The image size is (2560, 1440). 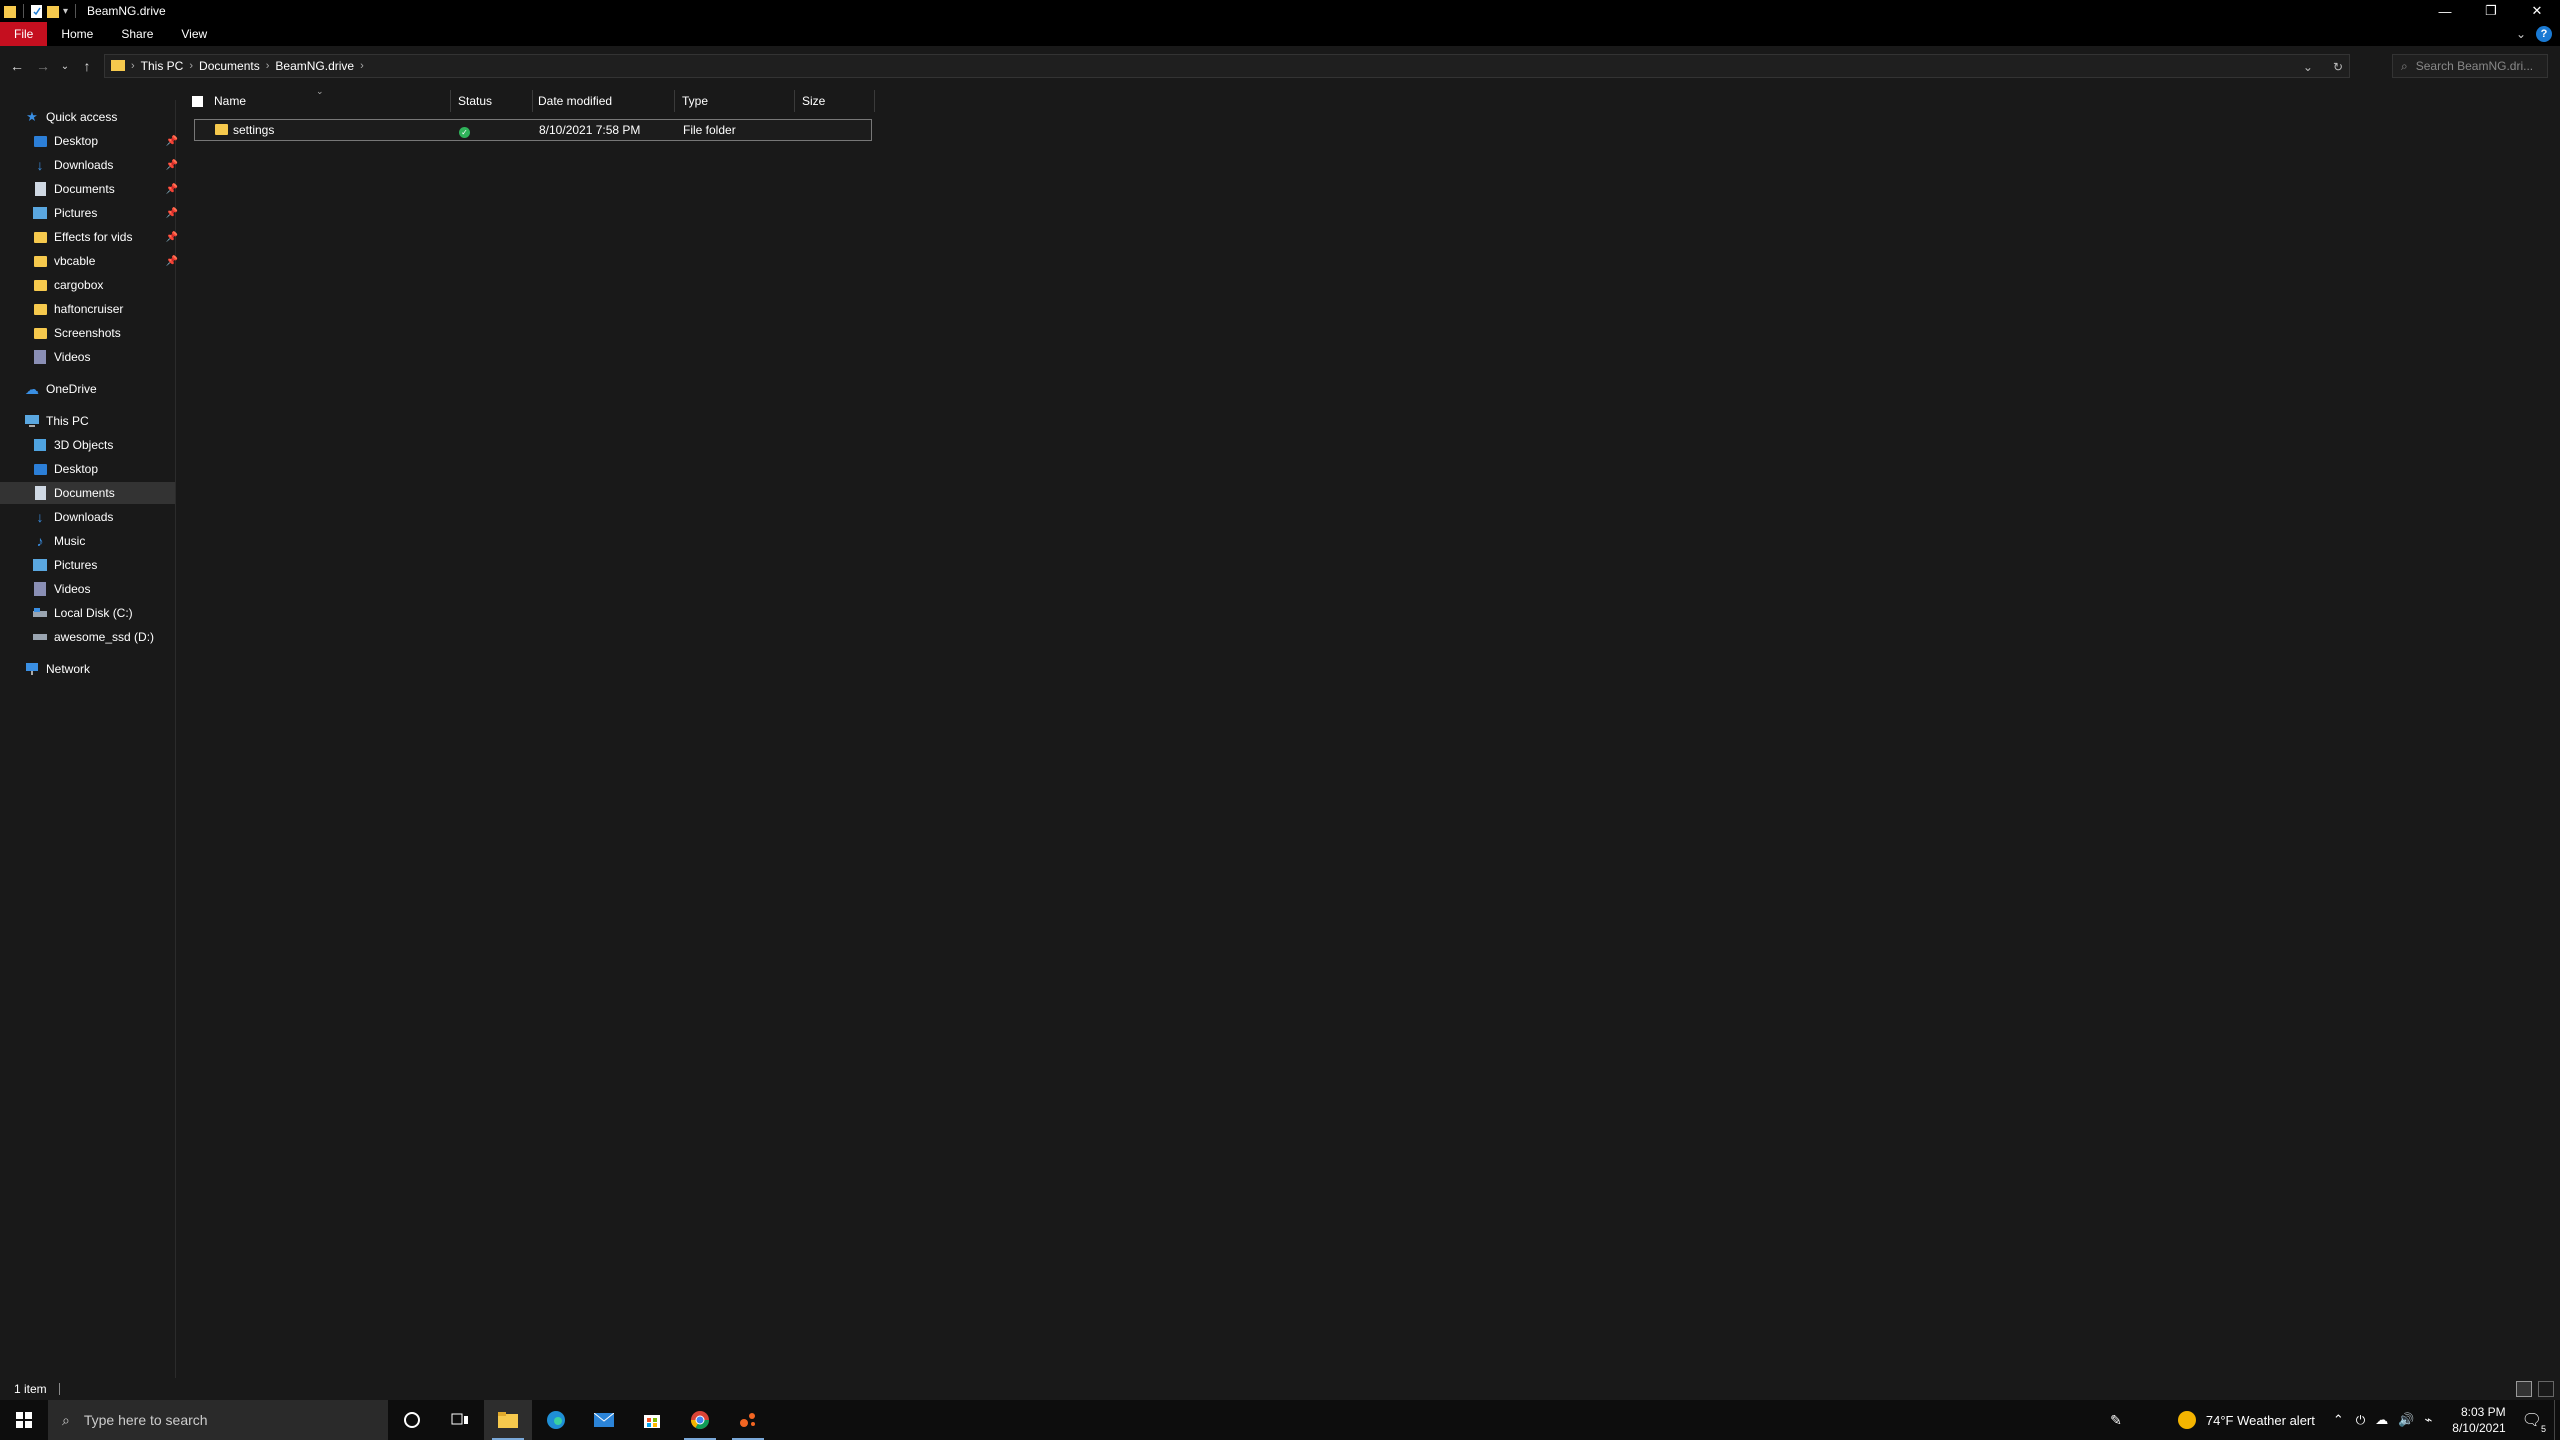 What do you see at coordinates (60, 389) in the screenshot?
I see `sidebar-item-onedrive: ☁ OneDrive` at bounding box center [60, 389].